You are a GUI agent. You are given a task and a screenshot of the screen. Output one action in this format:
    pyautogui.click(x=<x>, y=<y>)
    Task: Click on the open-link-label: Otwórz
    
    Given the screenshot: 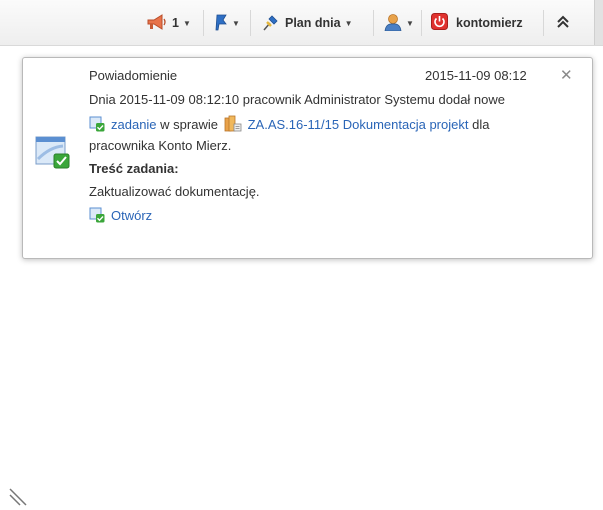 What is the action you would take?
    pyautogui.click(x=131, y=215)
    